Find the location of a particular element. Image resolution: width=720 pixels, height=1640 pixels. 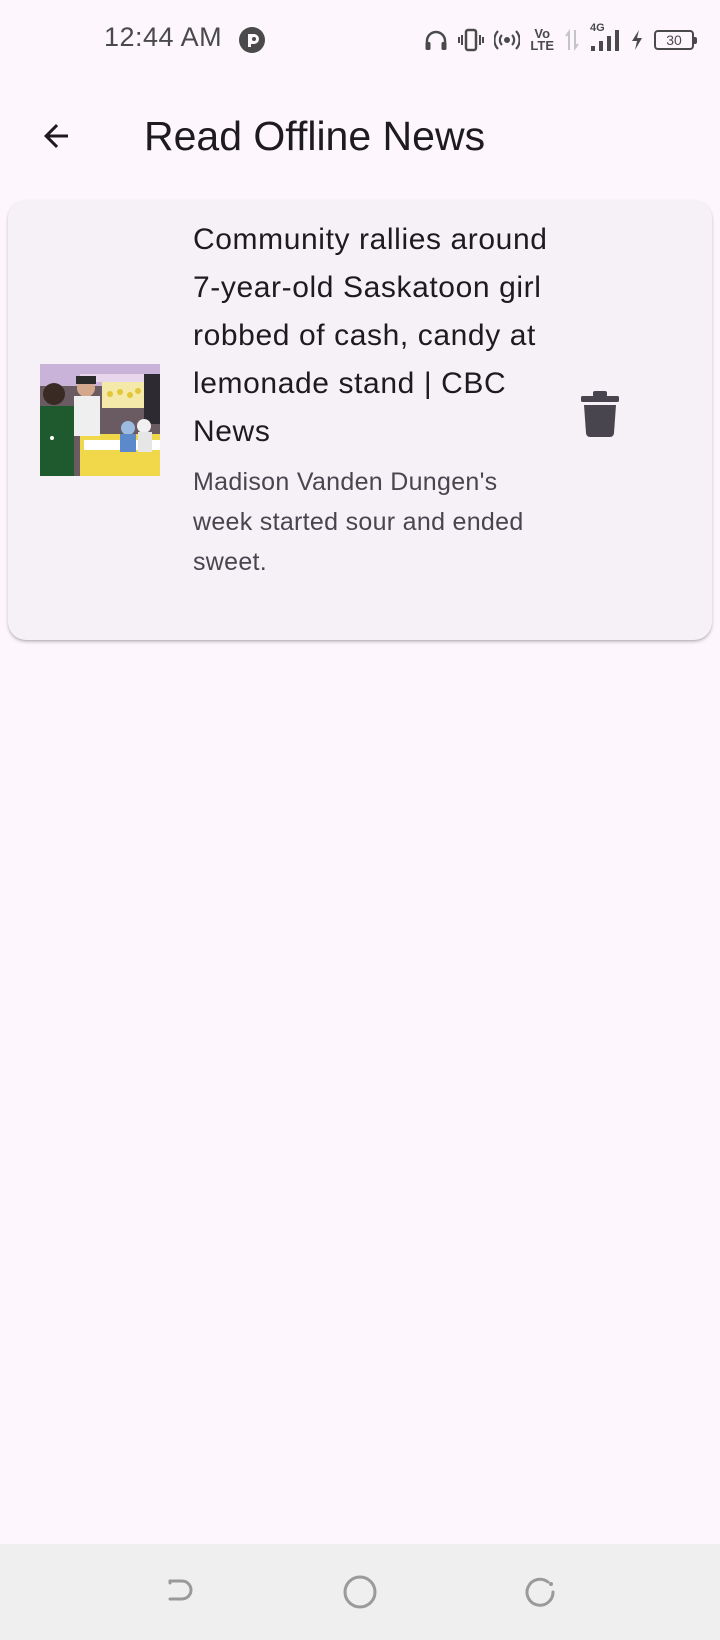

volte-icon: Vo LTE is located at coordinates (542, 39).